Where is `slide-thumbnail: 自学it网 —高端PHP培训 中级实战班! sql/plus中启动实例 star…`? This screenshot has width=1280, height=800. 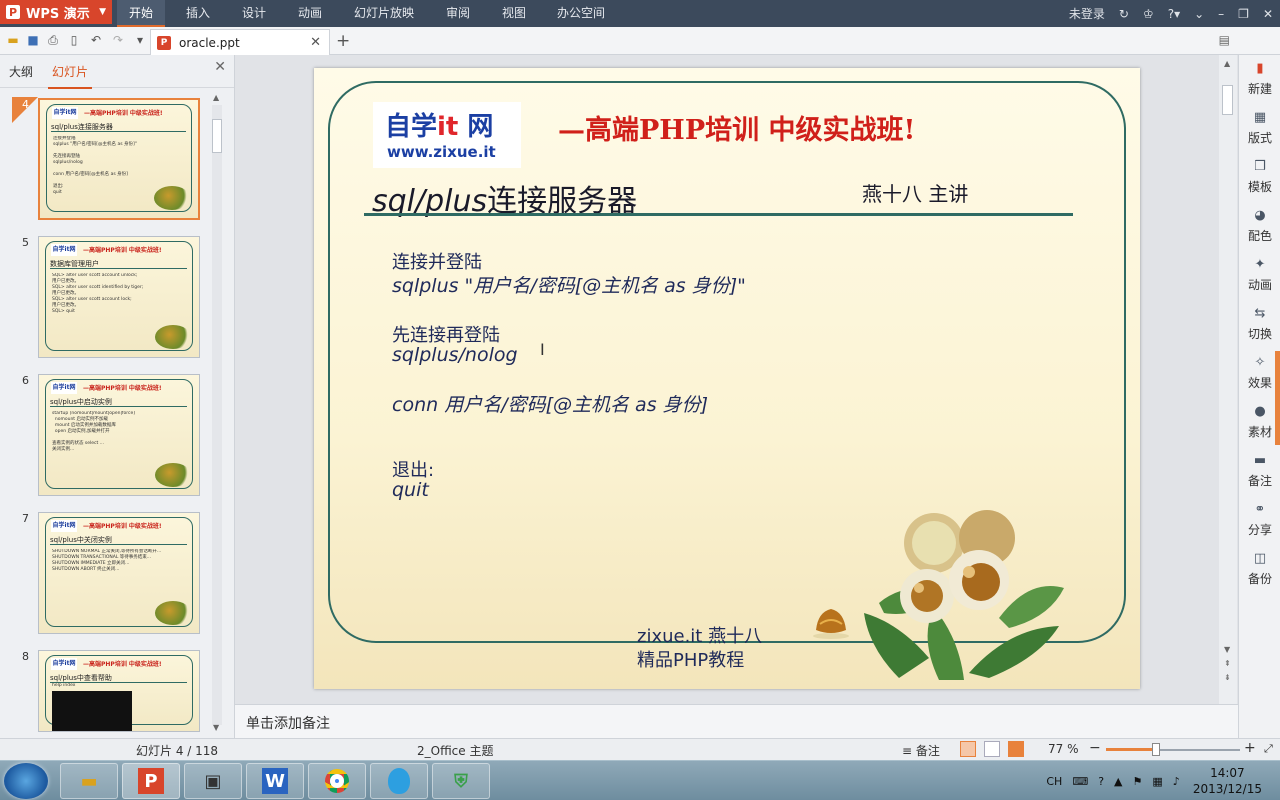 slide-thumbnail: 自学it网 —高端PHP培训 中级实战班! sql/plus中启动实例 star… is located at coordinates (119, 435).